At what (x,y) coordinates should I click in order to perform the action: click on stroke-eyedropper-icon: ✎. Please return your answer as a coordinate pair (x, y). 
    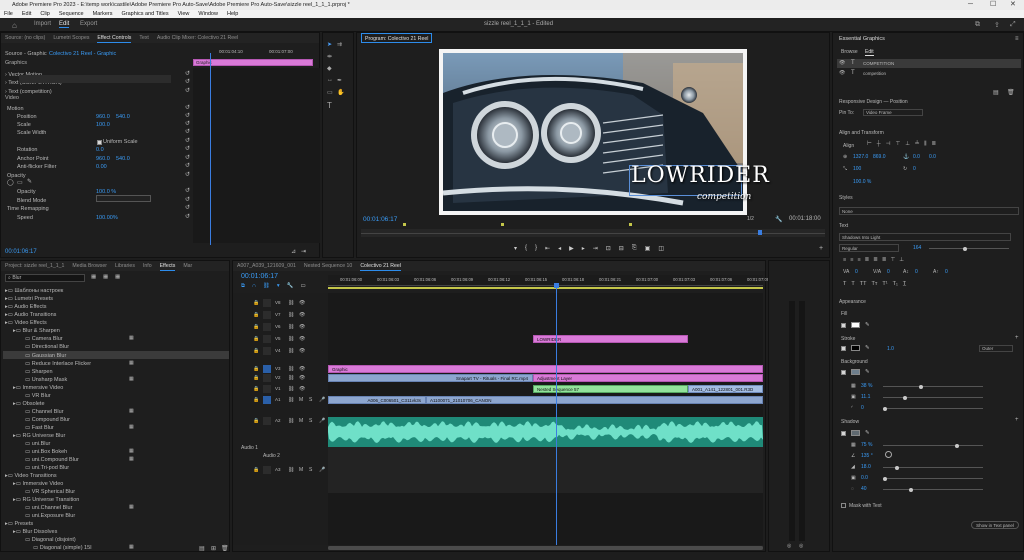
    Looking at the image, I should click on (867, 348).